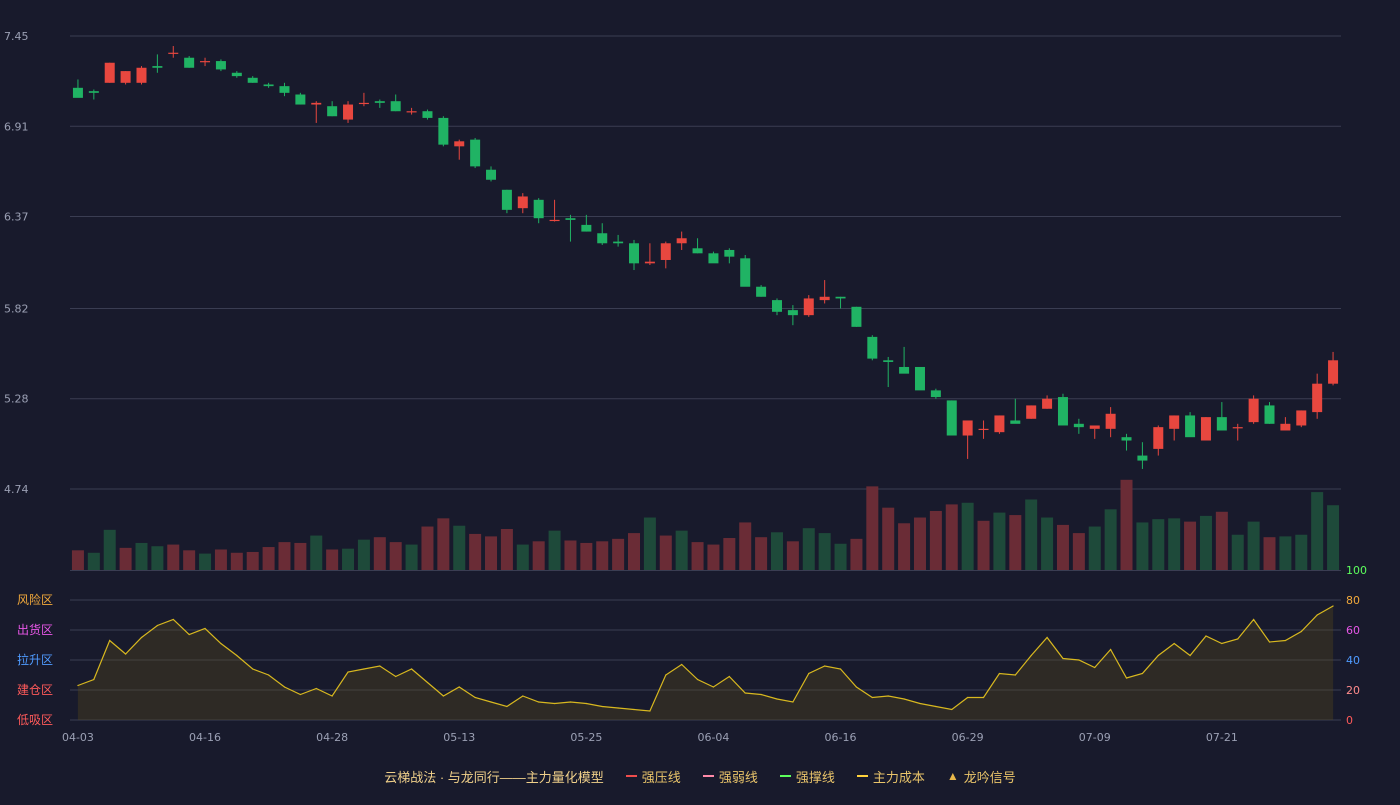 The image size is (1400, 805). Describe the element at coordinates (890, 776) in the screenshot. I see `legend-item-main-cost: 主力成本` at that location.